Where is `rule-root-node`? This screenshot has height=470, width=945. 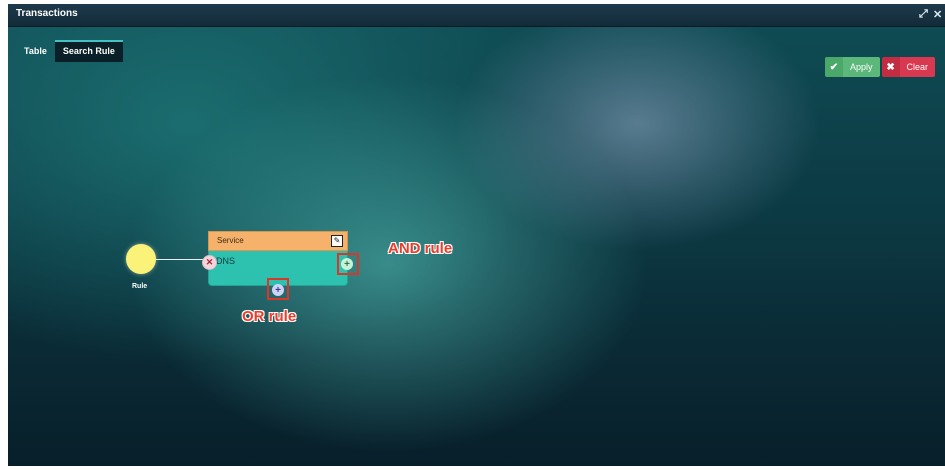 rule-root-node is located at coordinates (141, 259).